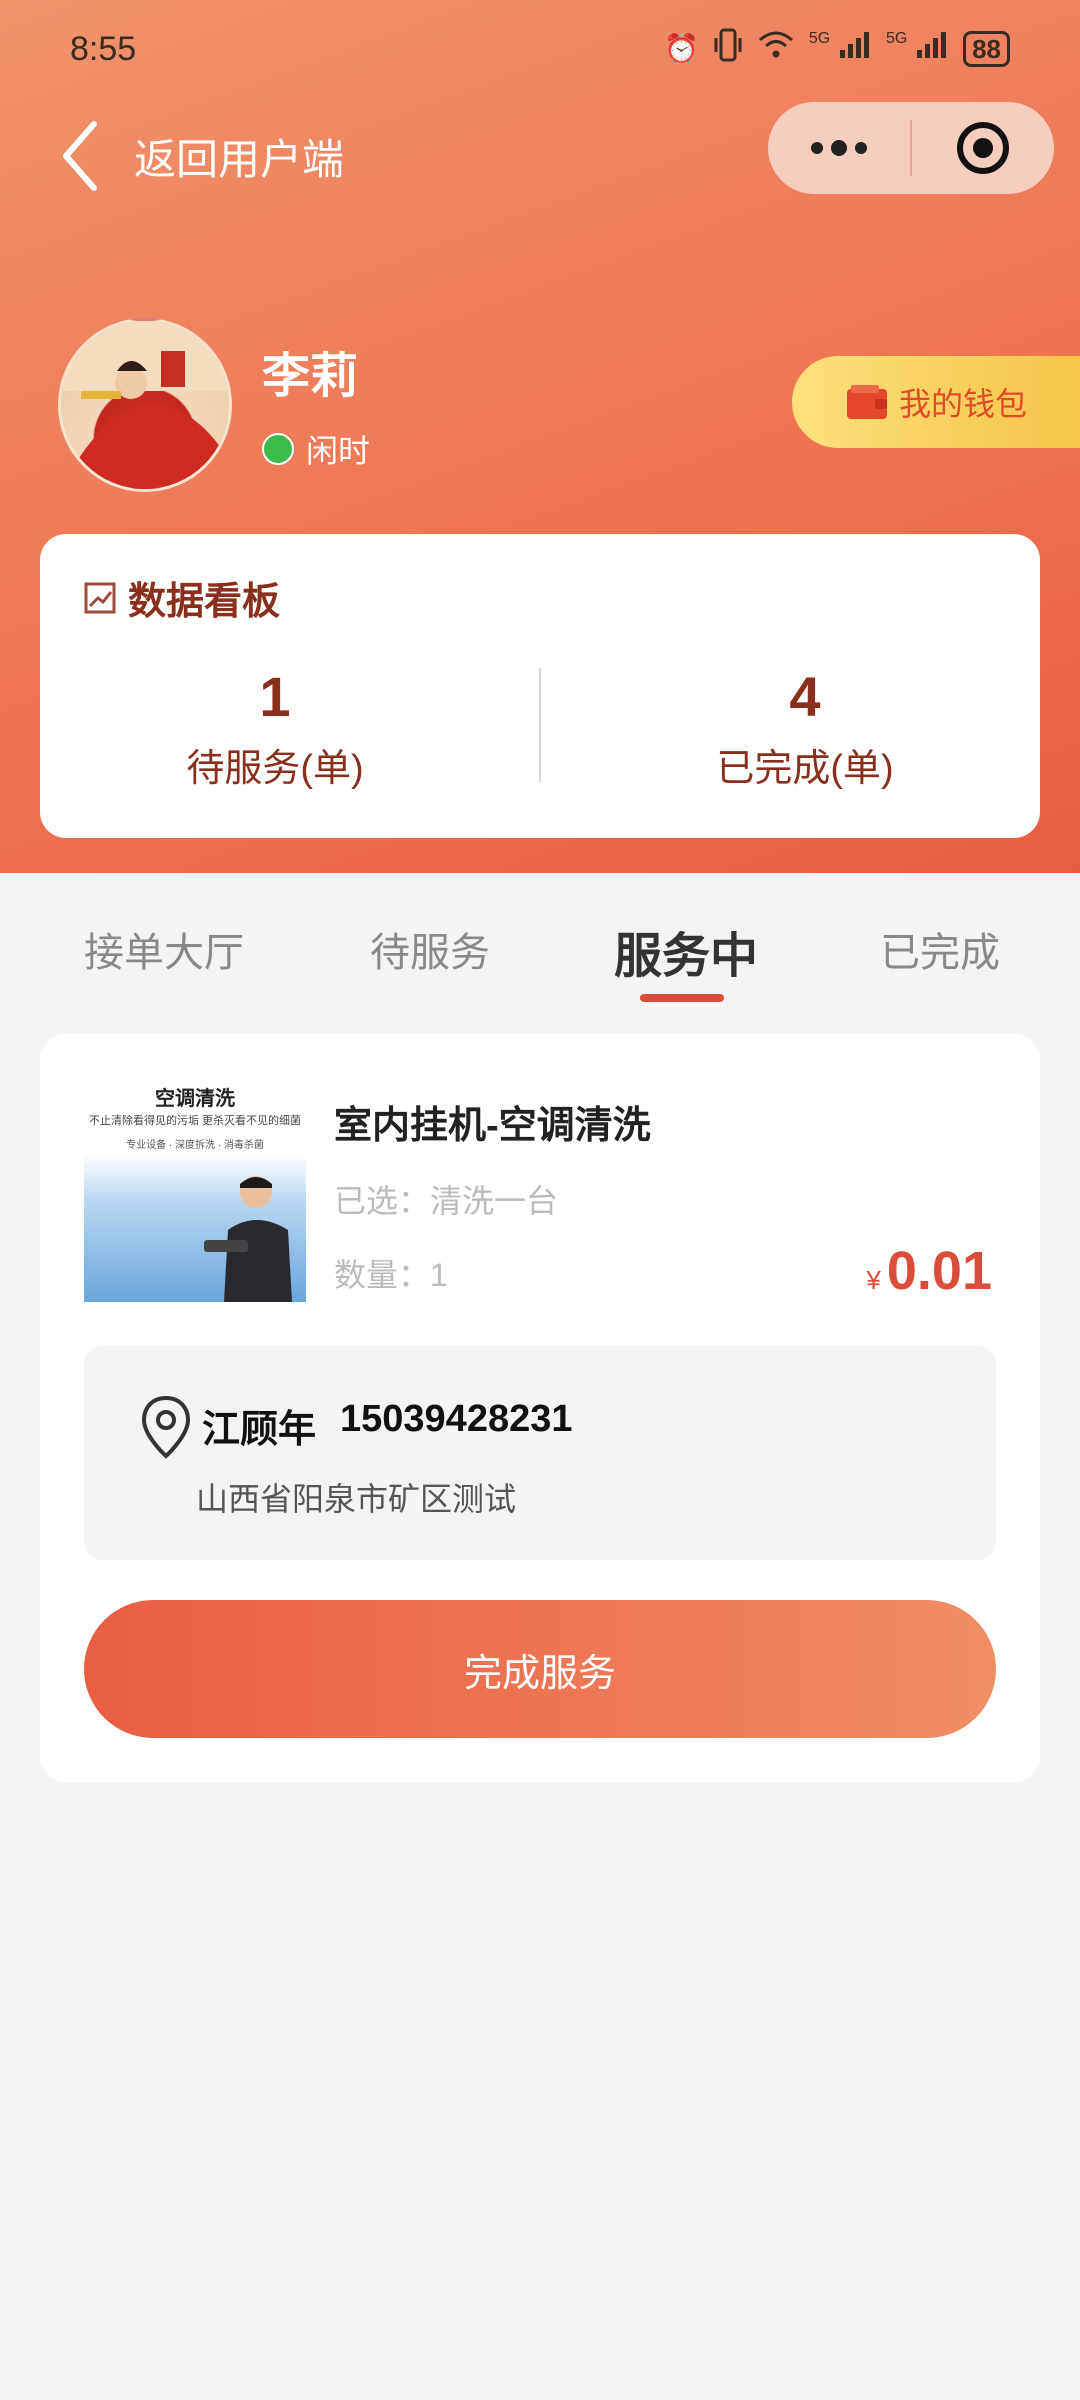 The height and width of the screenshot is (2400, 1080). I want to click on close-miniprogram-button, so click(983, 148).